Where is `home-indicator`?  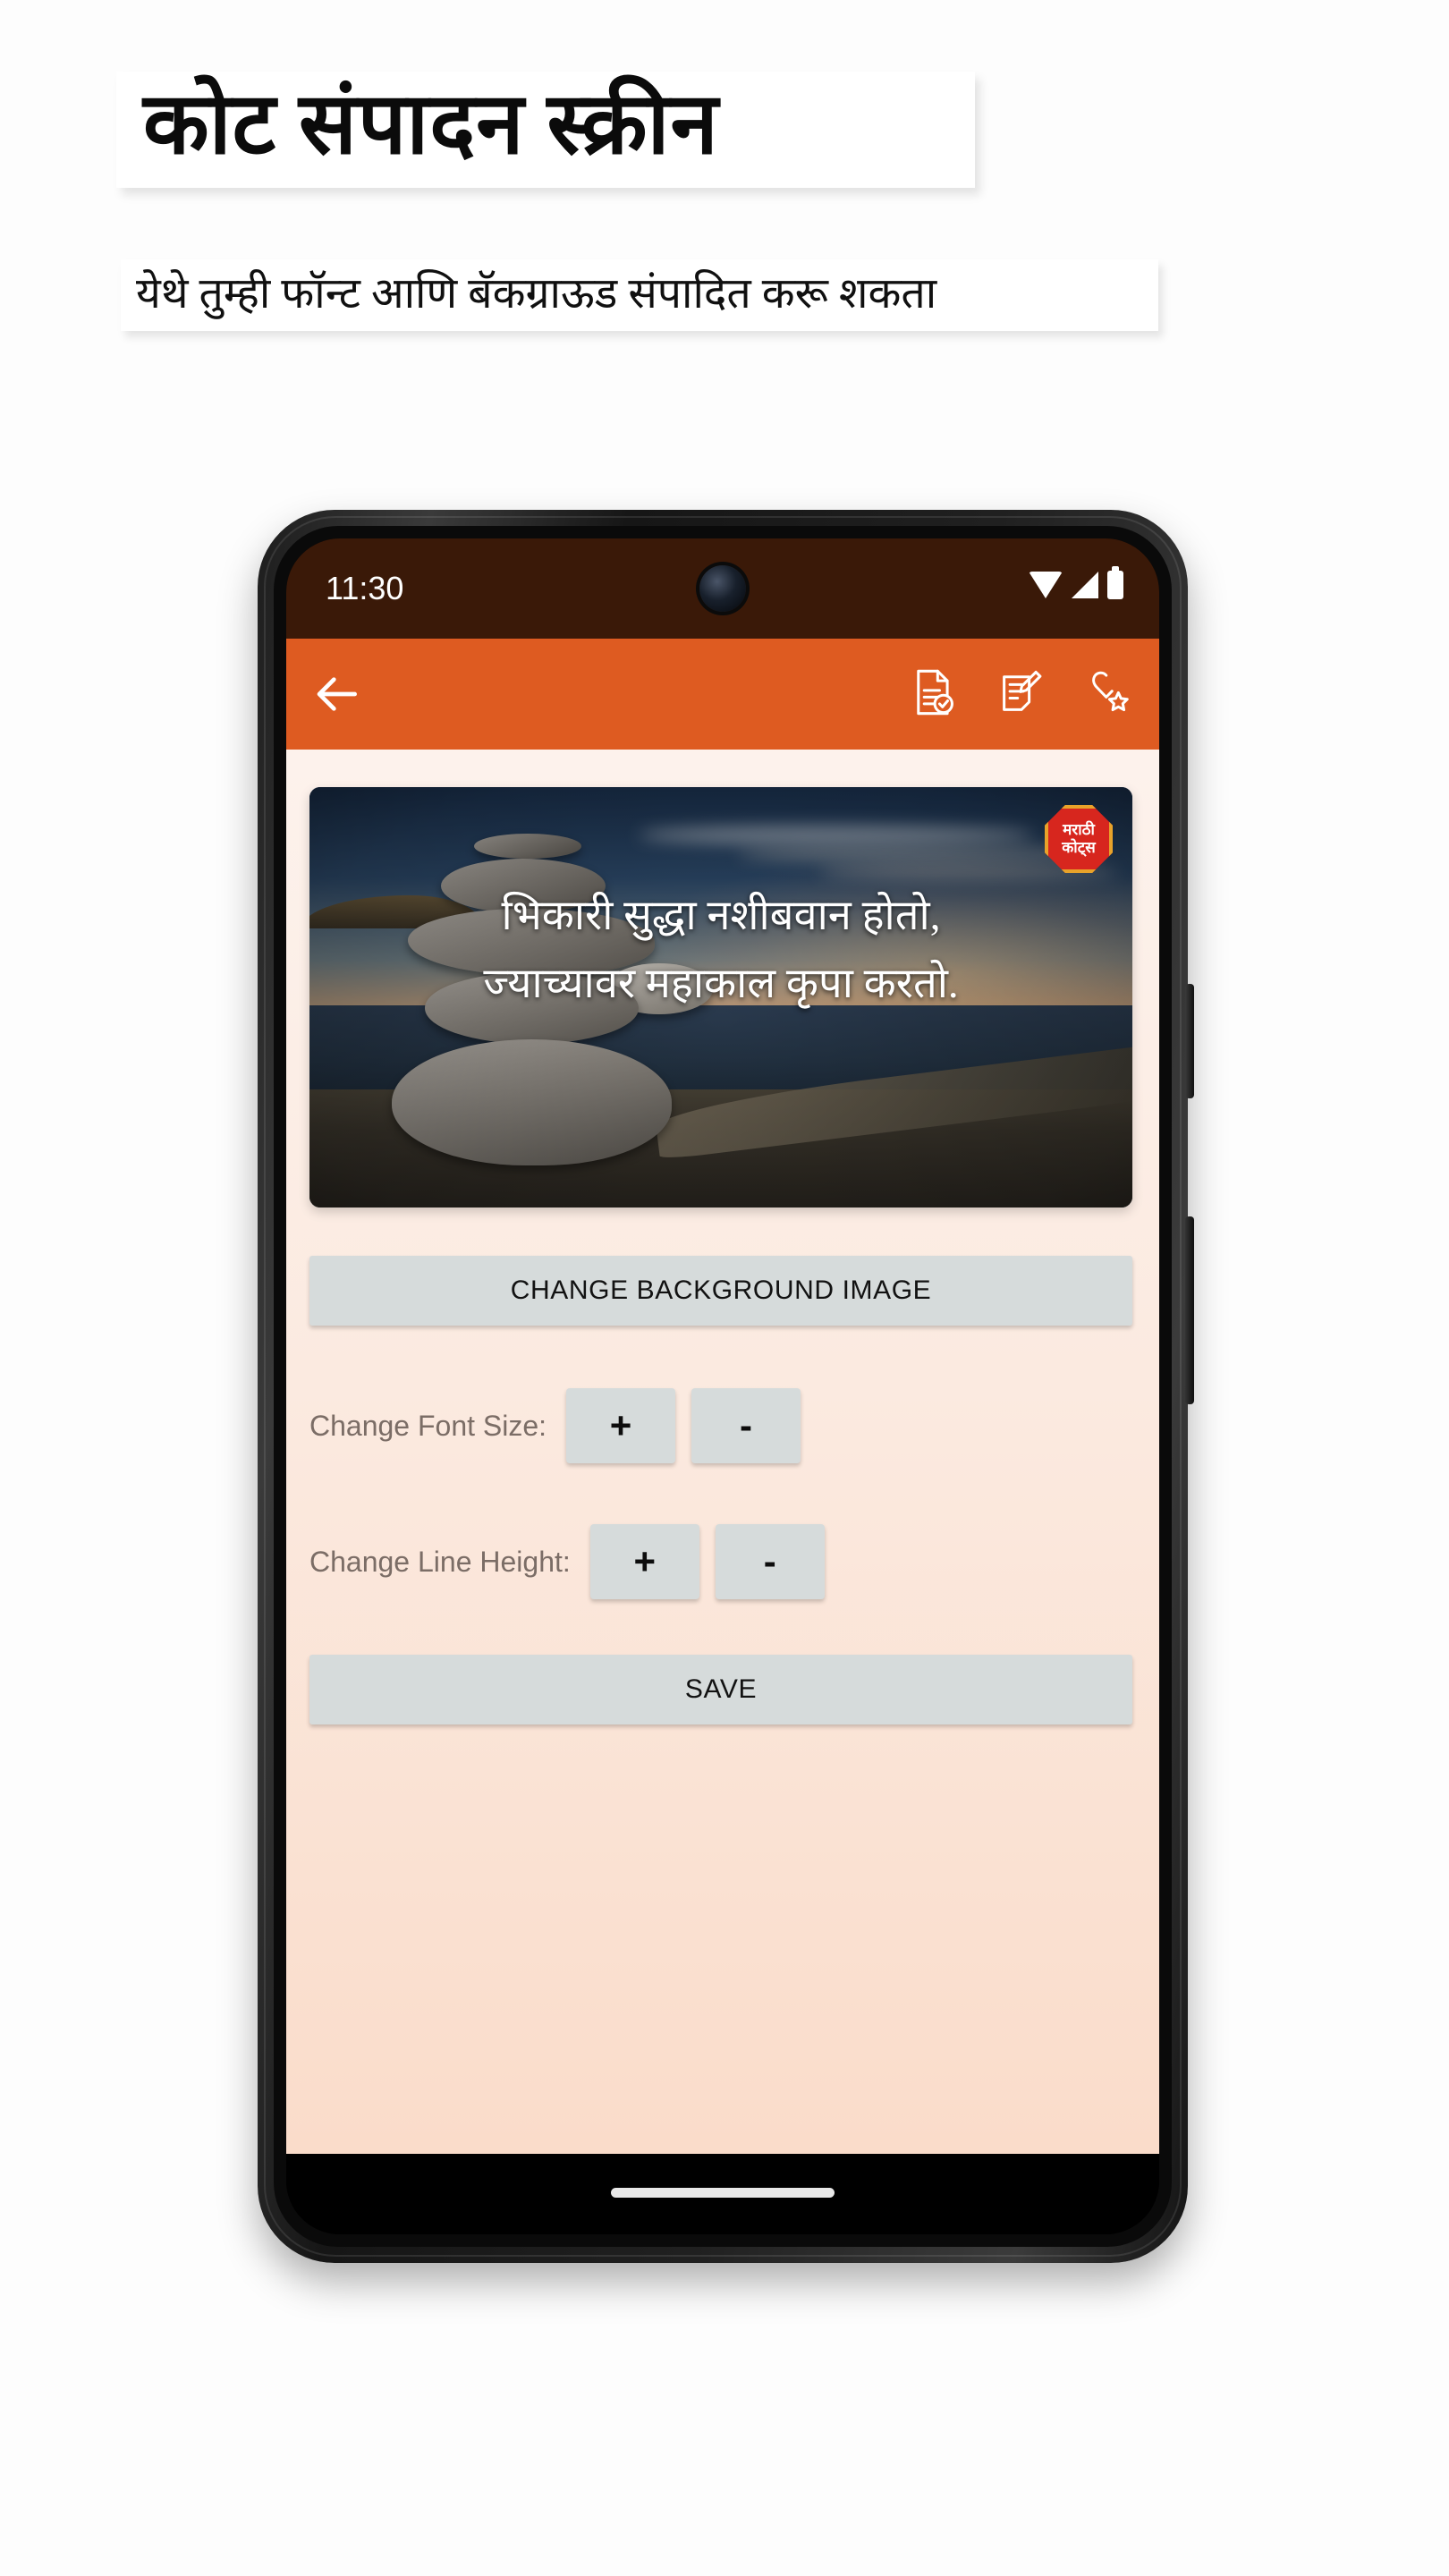
home-indicator is located at coordinates (723, 2193).